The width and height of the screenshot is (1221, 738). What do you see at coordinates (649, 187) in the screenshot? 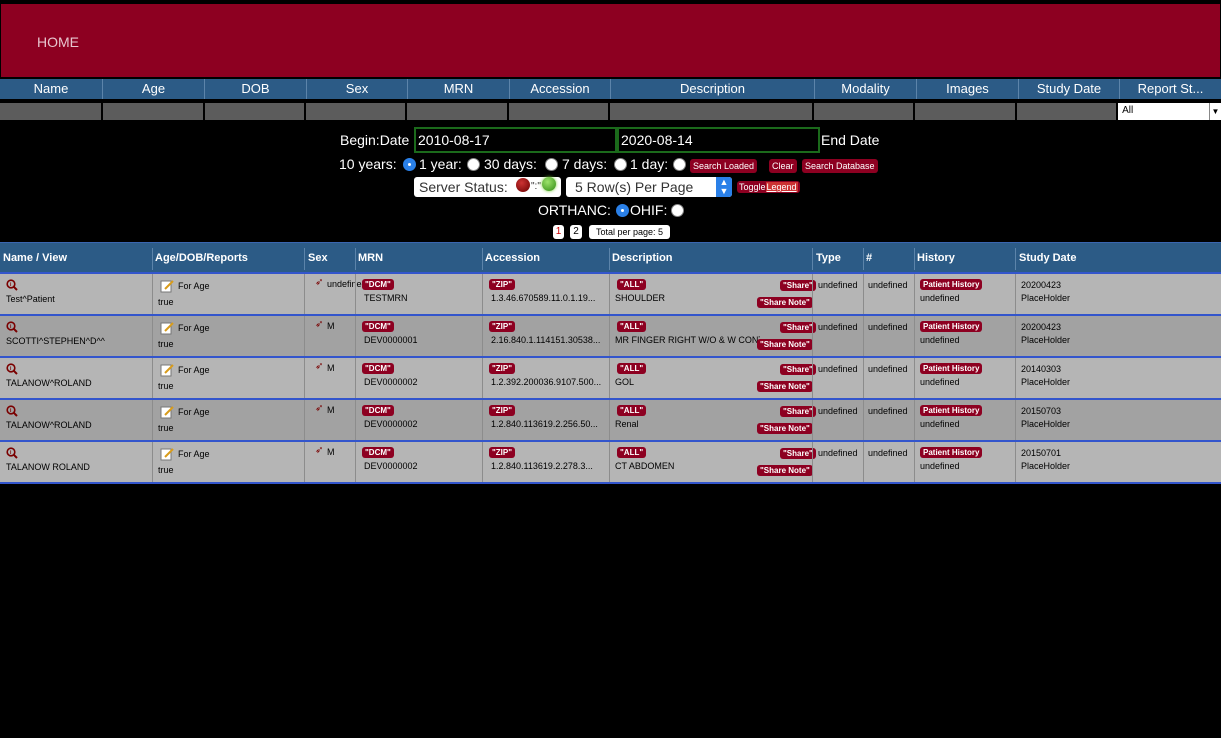
I see `rows-per-page-select: 5 Row(s) Per Page ▲ ▼` at bounding box center [649, 187].